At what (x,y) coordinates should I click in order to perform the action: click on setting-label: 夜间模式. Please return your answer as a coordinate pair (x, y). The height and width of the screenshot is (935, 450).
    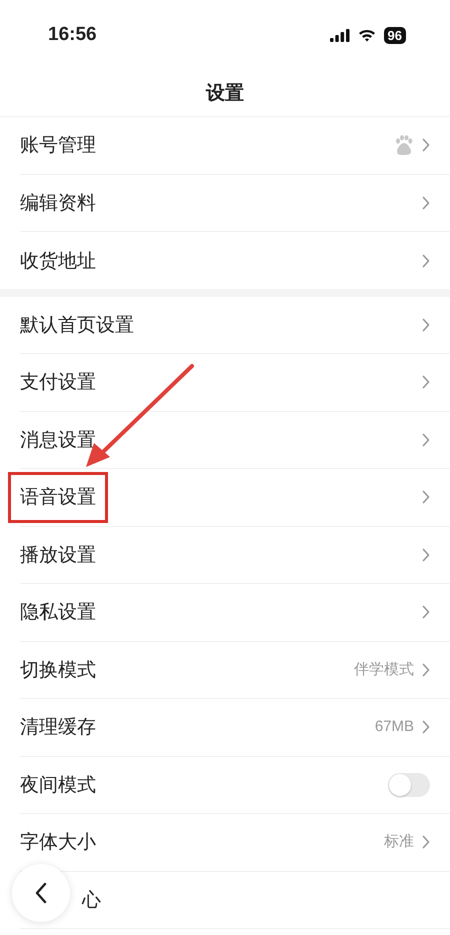
    Looking at the image, I should click on (58, 785).